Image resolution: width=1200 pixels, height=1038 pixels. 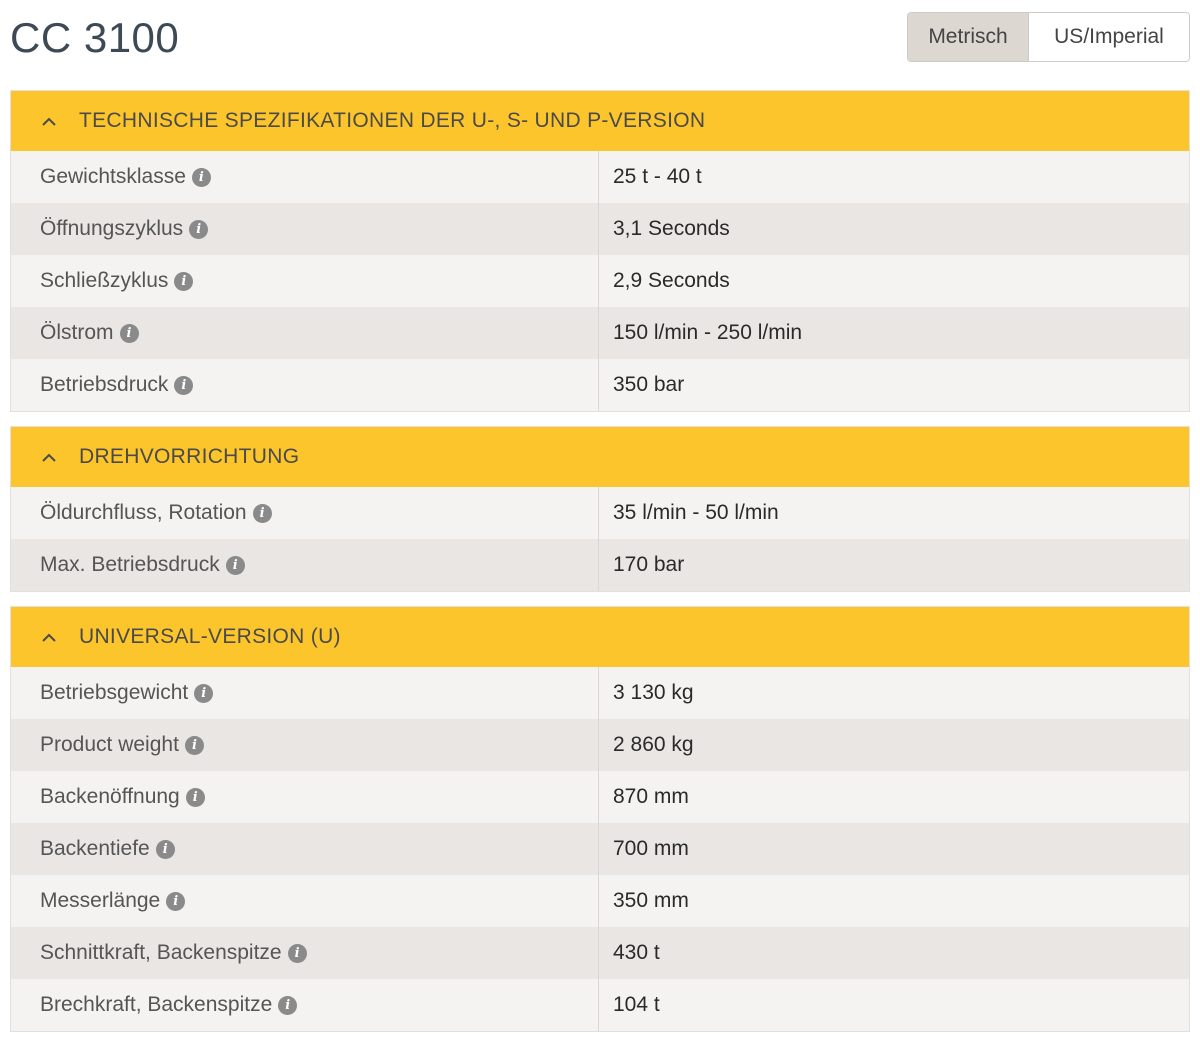 I want to click on spec-label: Backentiefe, so click(x=95, y=848).